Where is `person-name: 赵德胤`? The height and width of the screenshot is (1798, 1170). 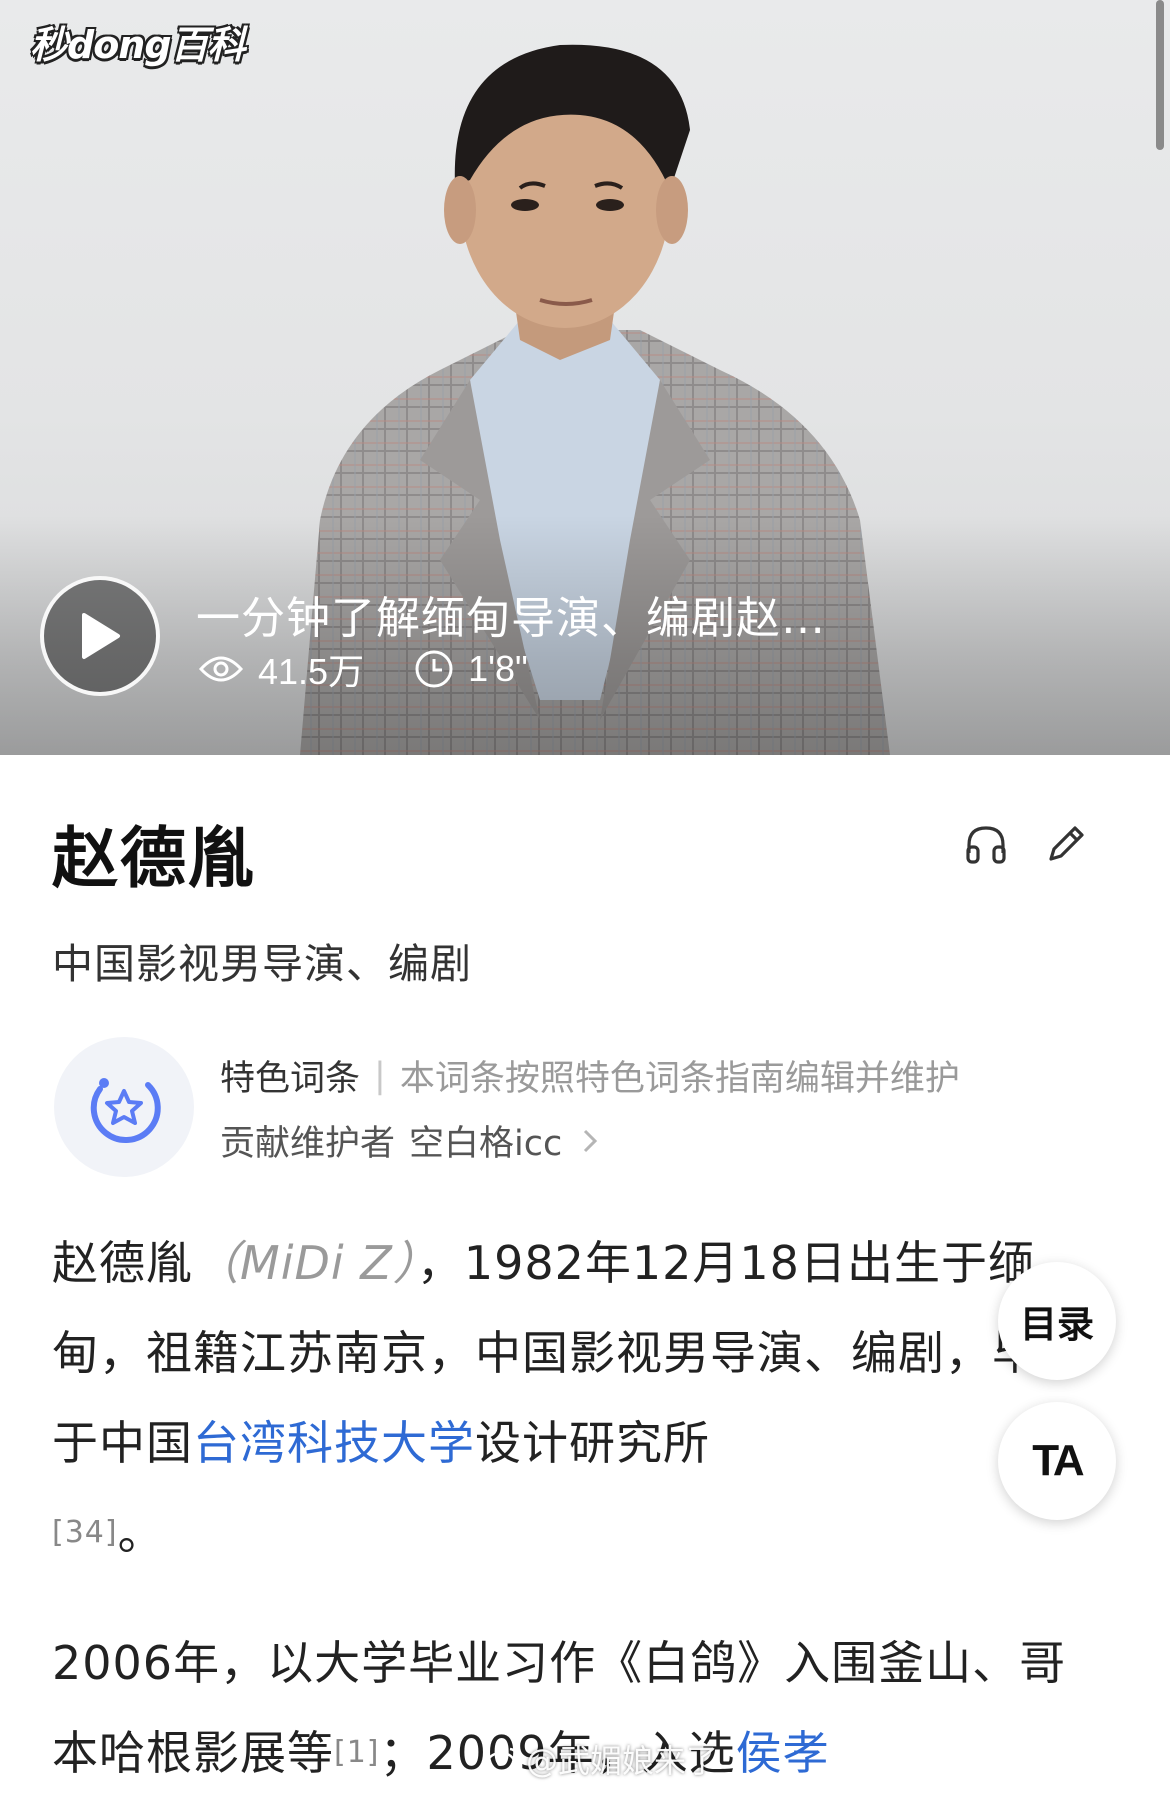
person-name: 赵德胤 is located at coordinates (122, 1263).